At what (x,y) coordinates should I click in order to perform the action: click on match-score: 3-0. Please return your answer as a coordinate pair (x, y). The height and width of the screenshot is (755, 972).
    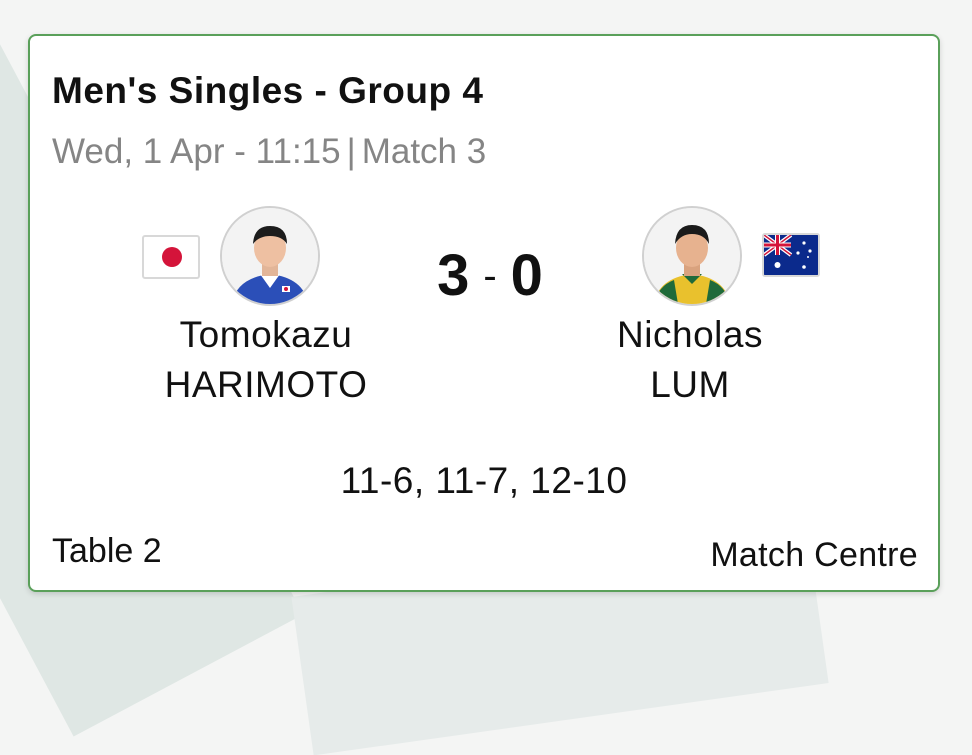
    Looking at the image, I should click on (490, 275).